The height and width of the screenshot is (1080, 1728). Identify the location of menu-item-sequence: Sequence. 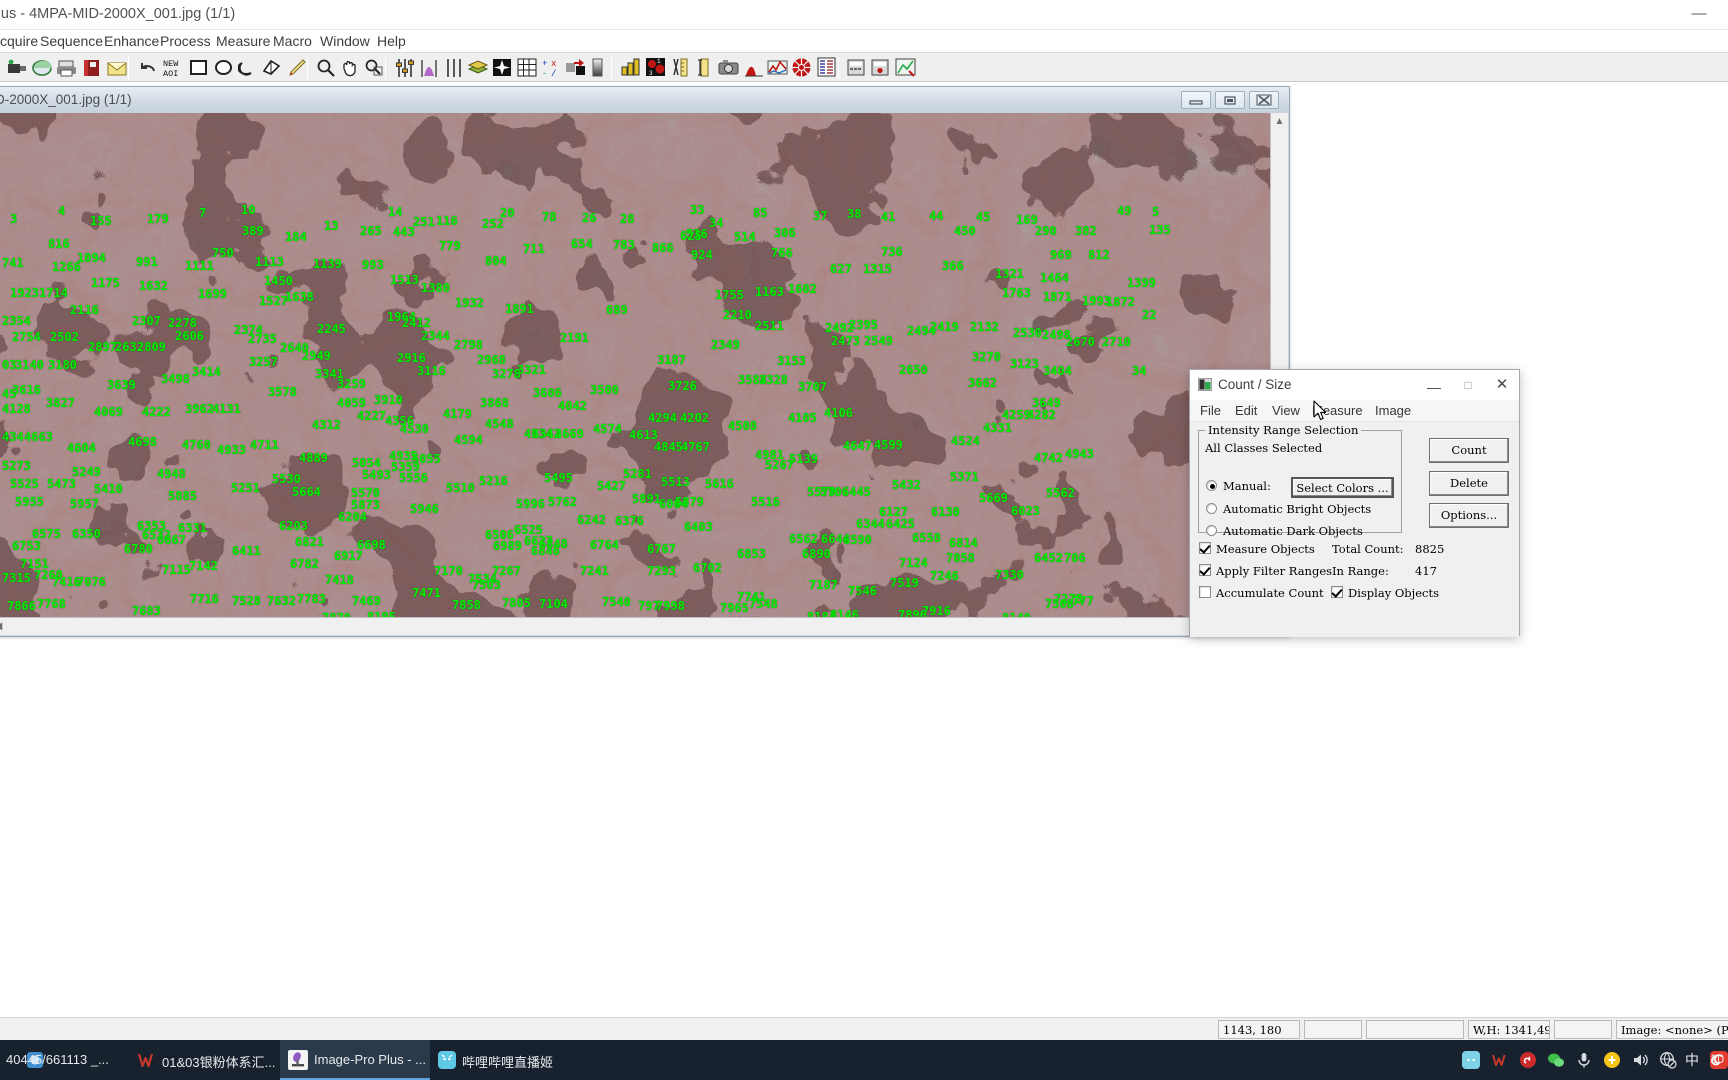
(71, 41).